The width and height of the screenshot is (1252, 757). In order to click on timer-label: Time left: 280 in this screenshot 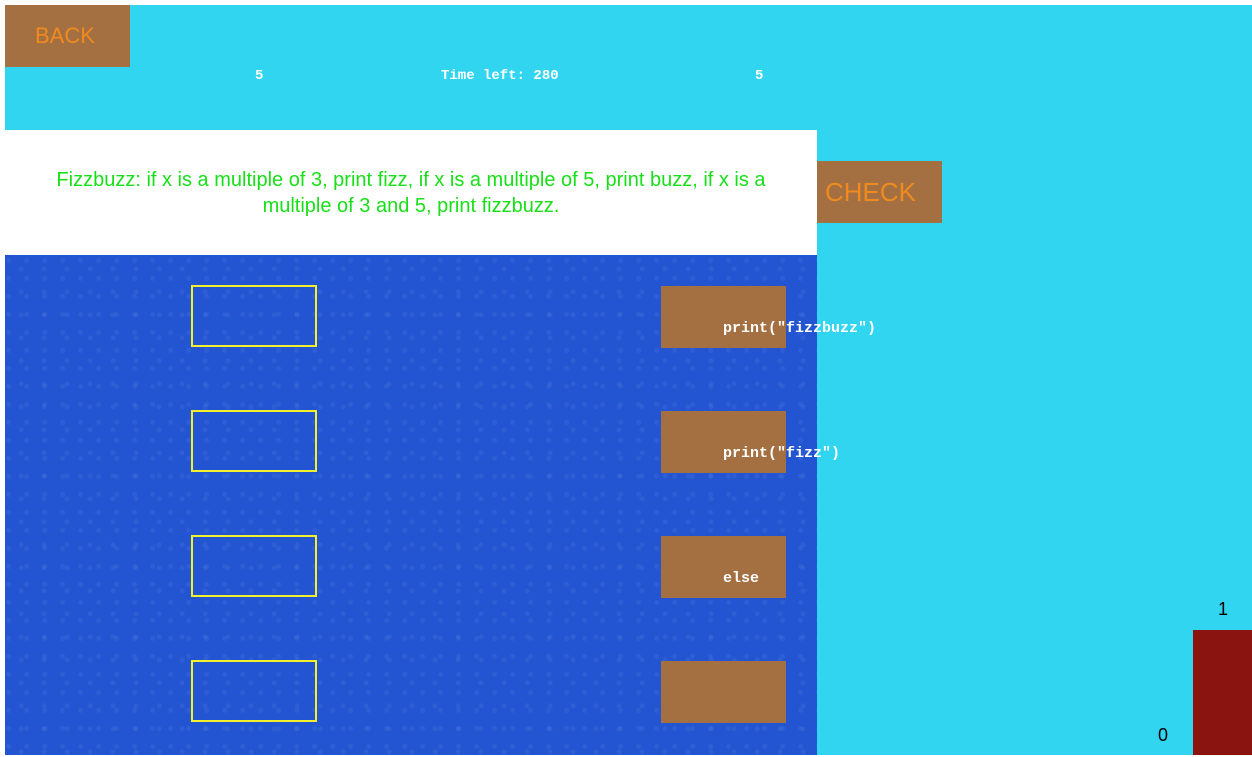, I will do `click(500, 76)`.